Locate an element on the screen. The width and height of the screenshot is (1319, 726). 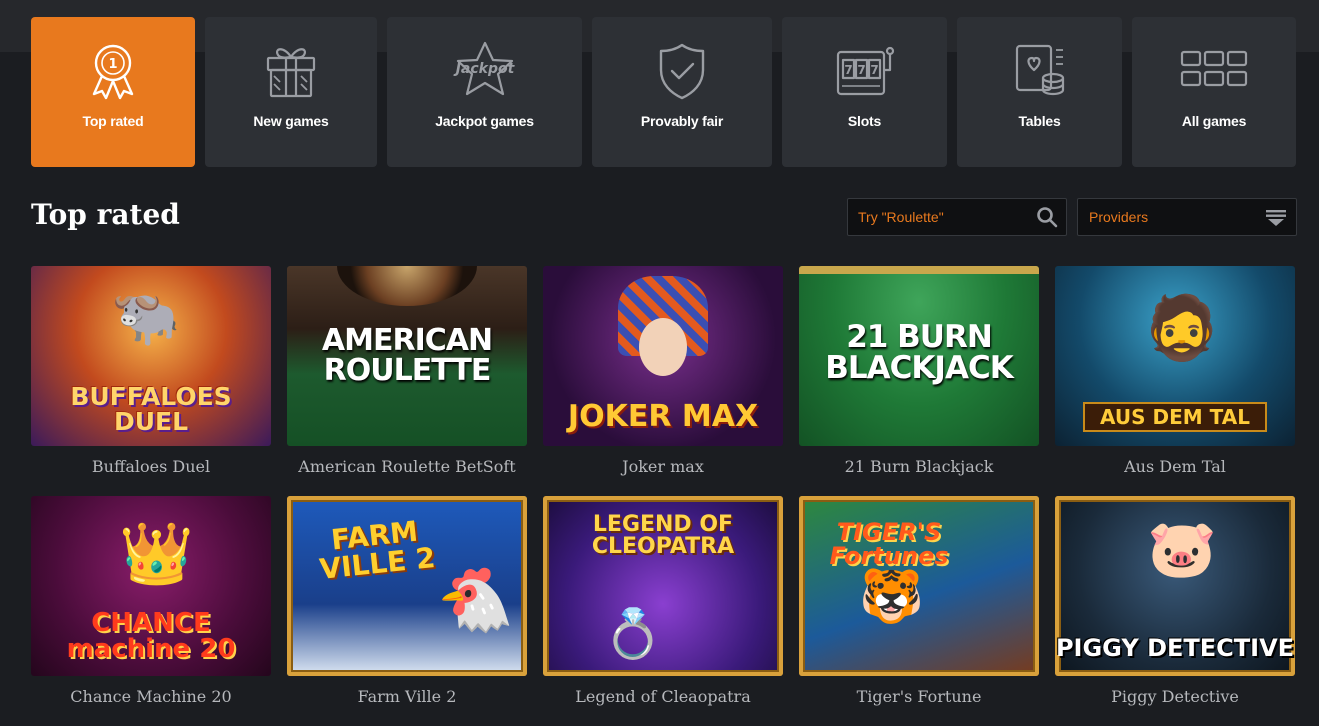
game-thumbnail: 🐔 FARM VILLE 2 is located at coordinates (407, 586).